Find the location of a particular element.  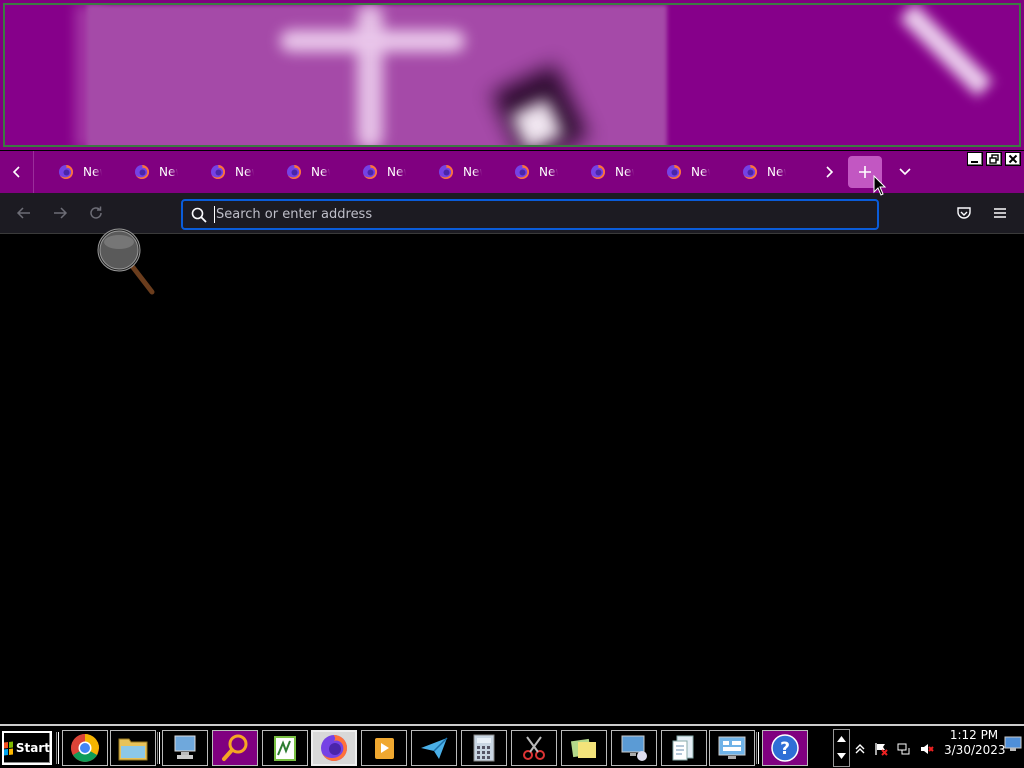

restore-button is located at coordinates (994, 159).